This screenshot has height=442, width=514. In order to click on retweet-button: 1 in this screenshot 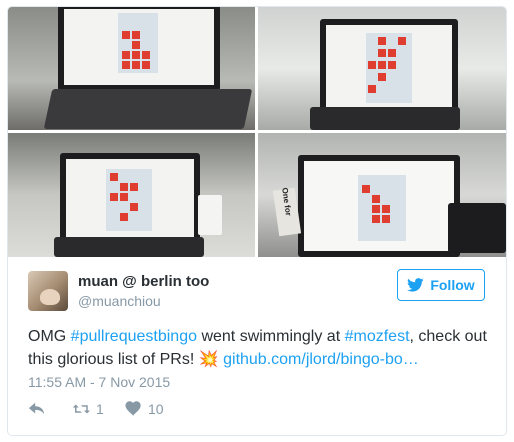, I will do `click(88, 409)`.